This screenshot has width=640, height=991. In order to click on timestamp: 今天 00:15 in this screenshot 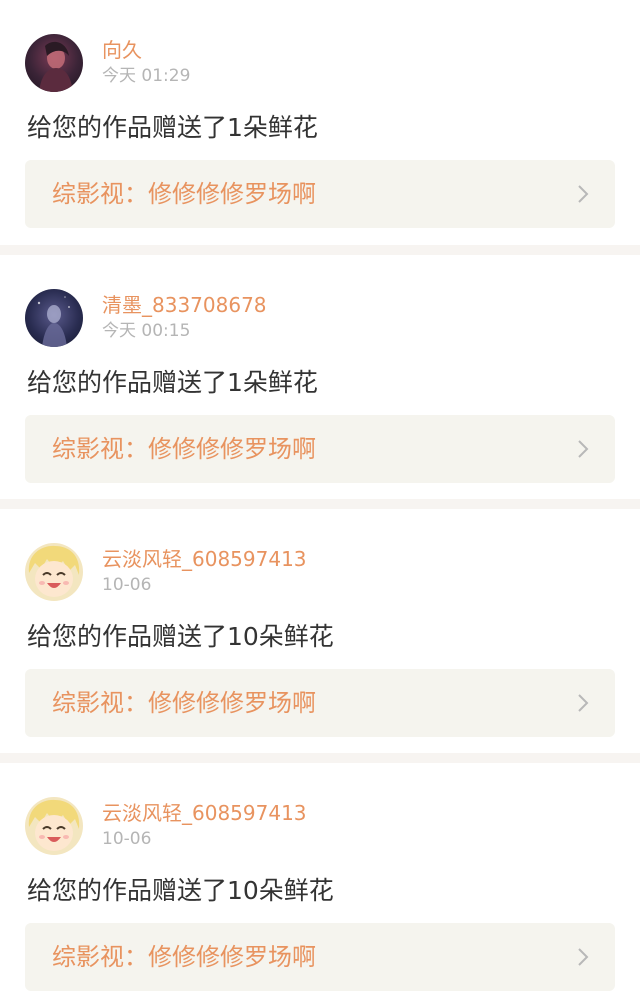, I will do `click(146, 331)`.